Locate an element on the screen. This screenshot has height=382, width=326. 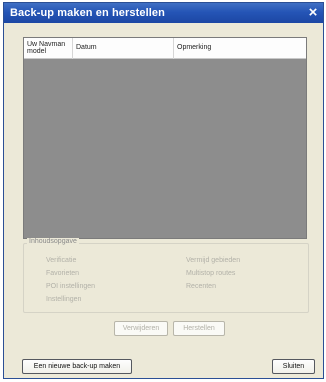
delete-button: Verwijderen is located at coordinates (141, 328).